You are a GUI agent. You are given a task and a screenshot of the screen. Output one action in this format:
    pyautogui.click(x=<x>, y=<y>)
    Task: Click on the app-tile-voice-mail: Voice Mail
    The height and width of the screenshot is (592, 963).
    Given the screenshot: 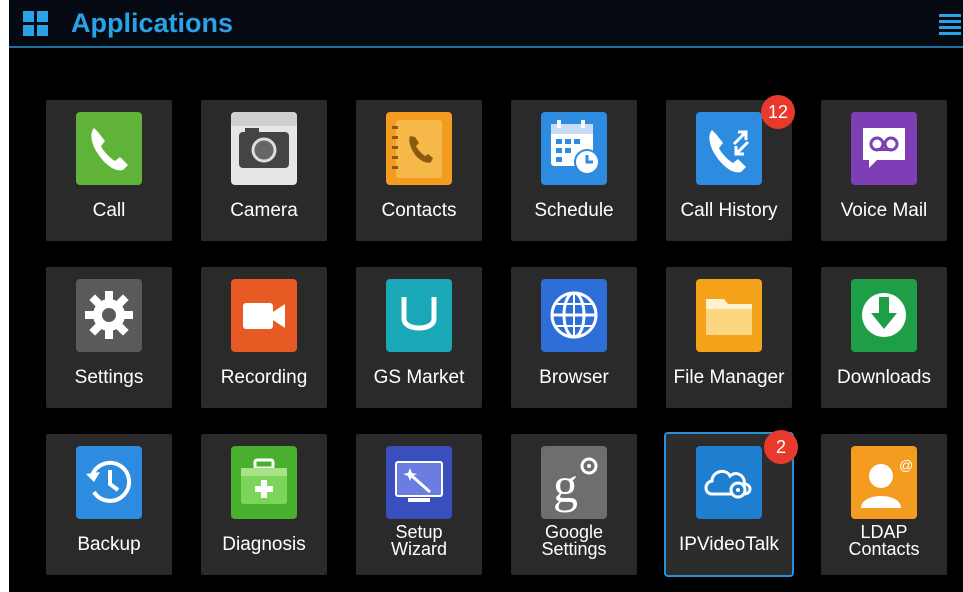 What is the action you would take?
    pyautogui.click(x=884, y=170)
    